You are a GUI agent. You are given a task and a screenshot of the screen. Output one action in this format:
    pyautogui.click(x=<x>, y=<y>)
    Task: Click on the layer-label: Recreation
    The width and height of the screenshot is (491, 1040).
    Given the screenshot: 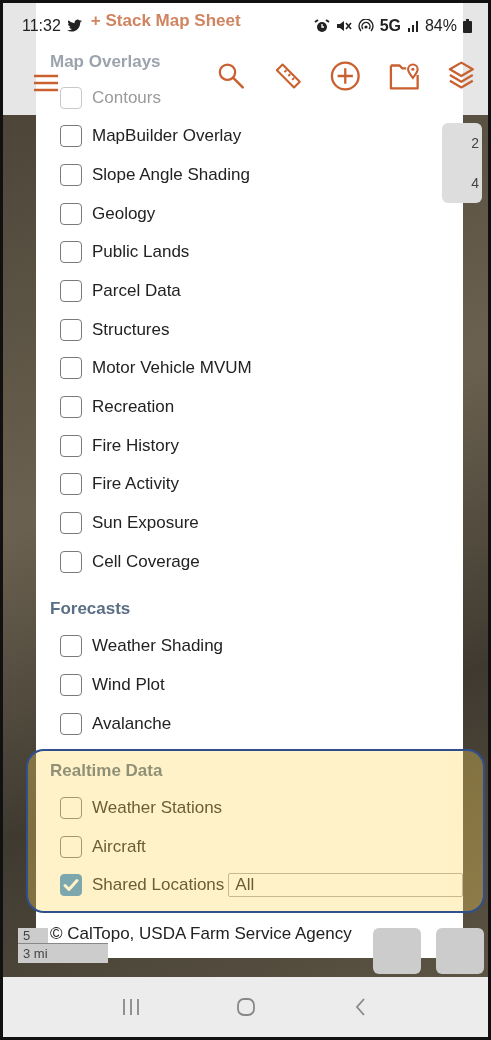 What is the action you would take?
    pyautogui.click(x=133, y=406)
    